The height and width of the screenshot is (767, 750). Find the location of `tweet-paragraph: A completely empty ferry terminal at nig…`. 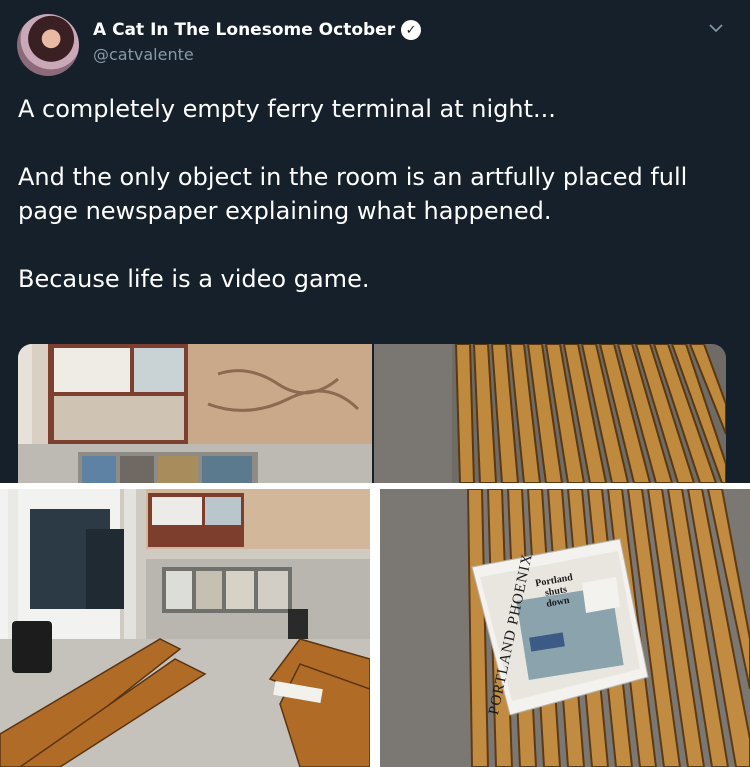

tweet-paragraph: A completely empty ferry terminal at nig… is located at coordinates (287, 109).